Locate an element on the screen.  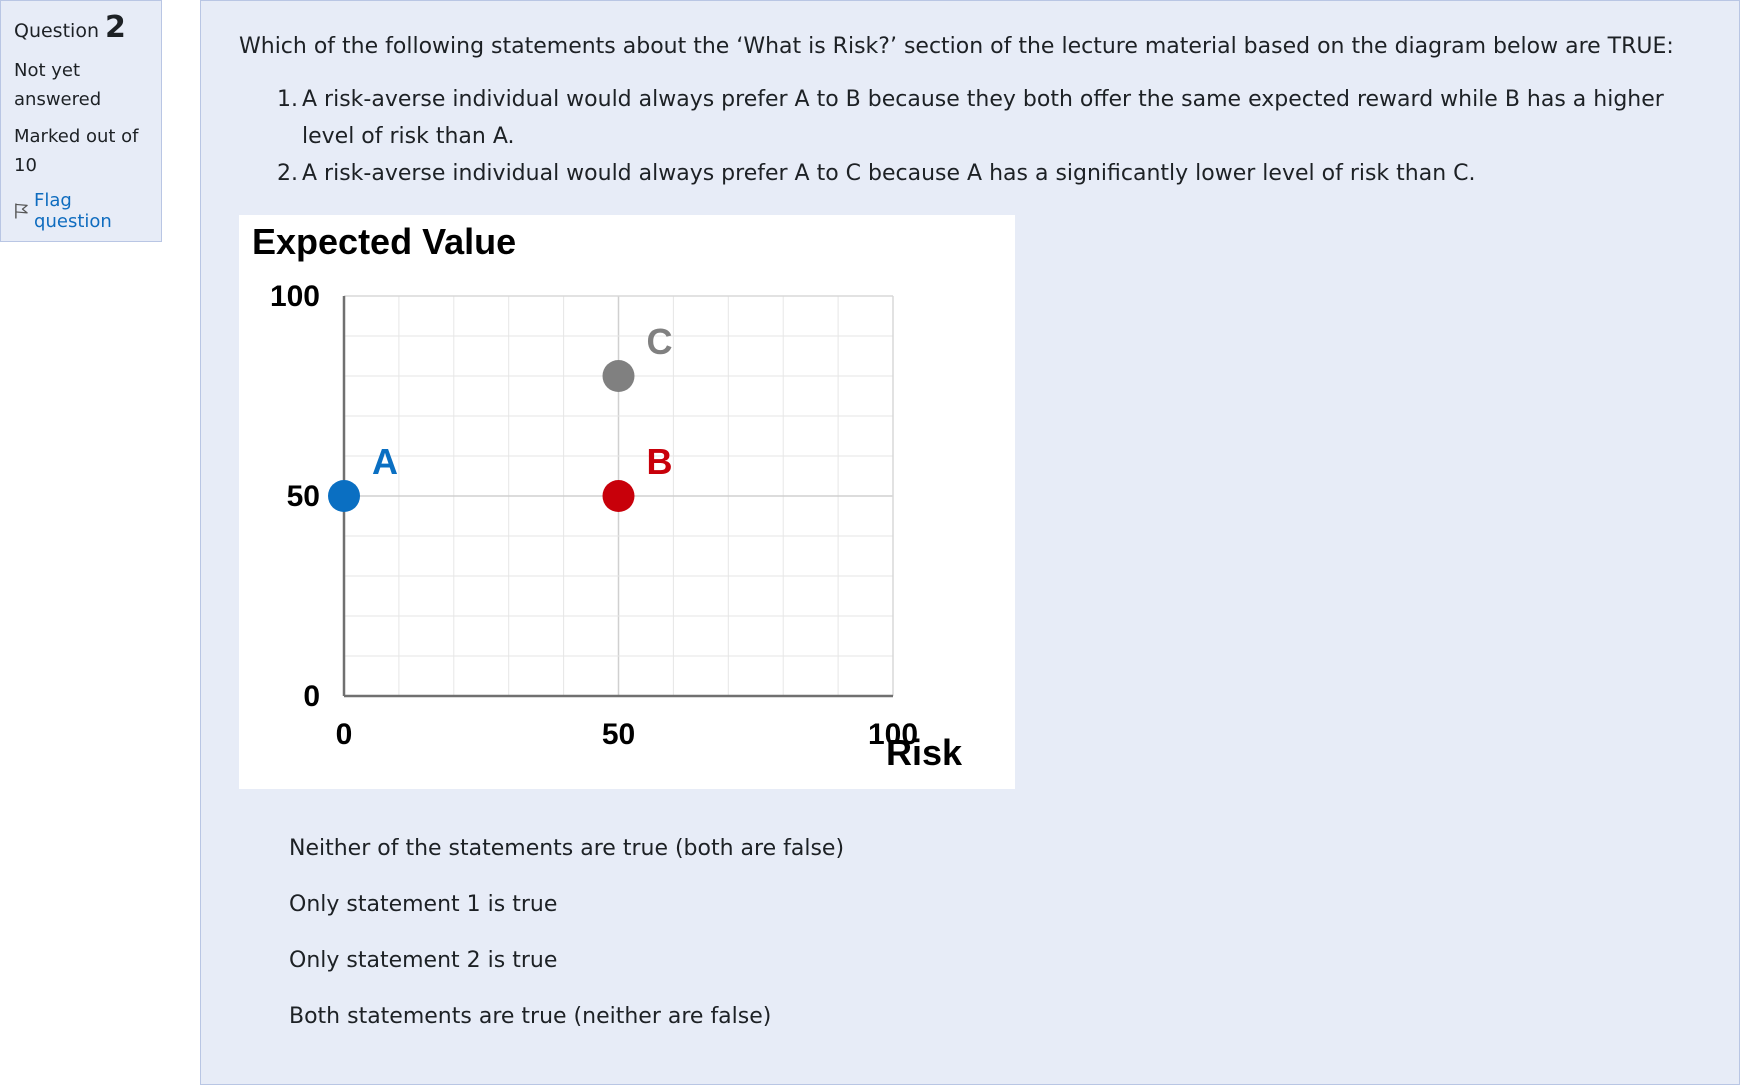
flag-question-link: Flag question is located at coordinates (81, 211).